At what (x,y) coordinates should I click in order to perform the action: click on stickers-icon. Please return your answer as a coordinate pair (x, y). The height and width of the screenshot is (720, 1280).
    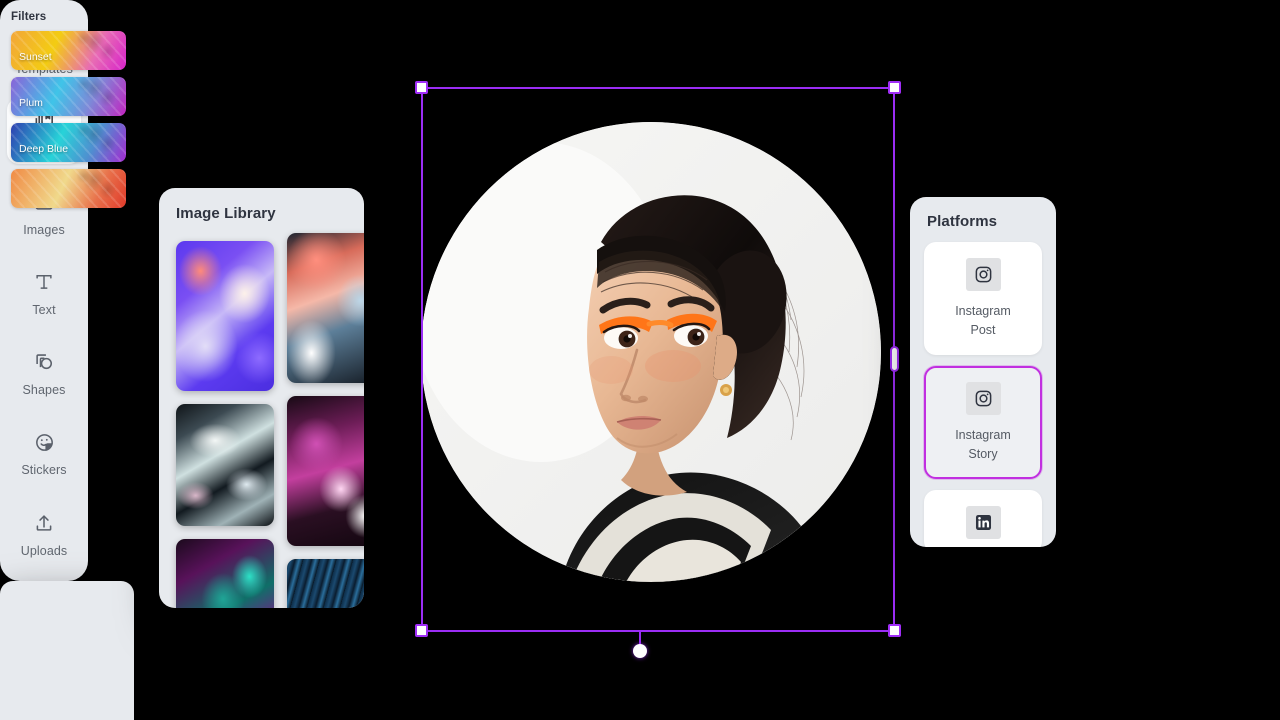
    Looking at the image, I should click on (44, 442).